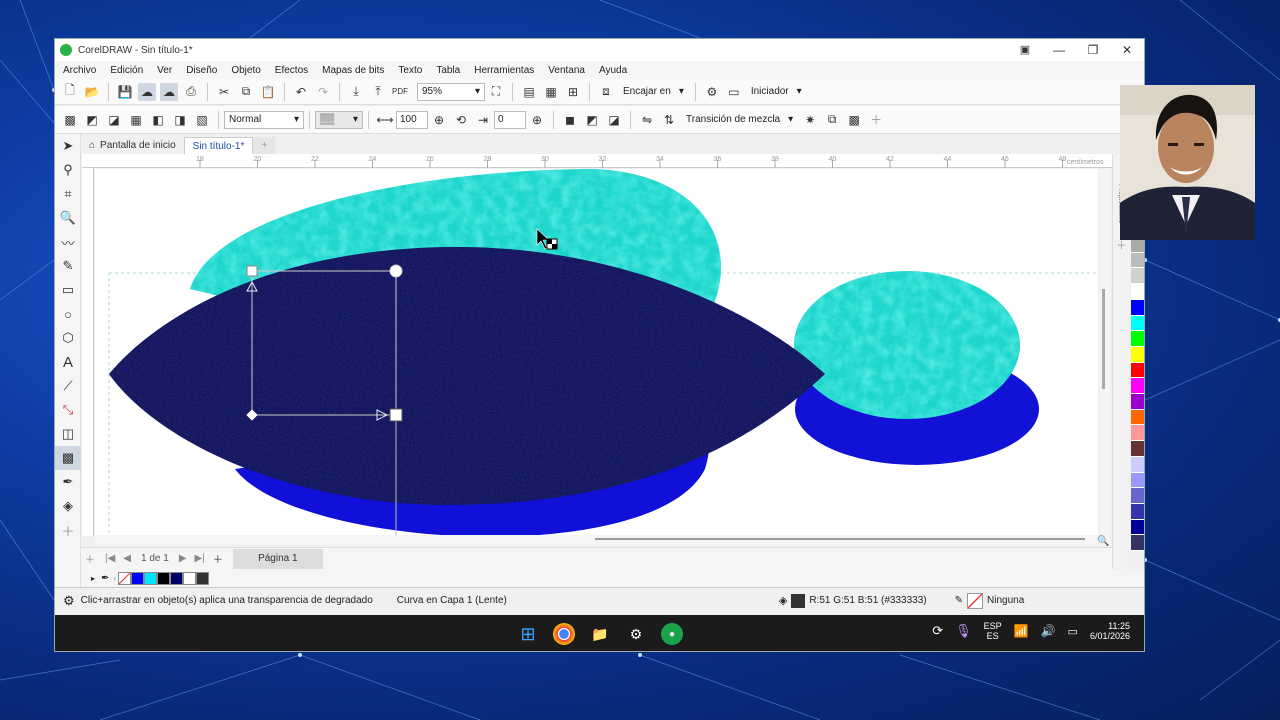  What do you see at coordinates (448, 70) in the screenshot?
I see `menu-tabla: Tabla` at bounding box center [448, 70].